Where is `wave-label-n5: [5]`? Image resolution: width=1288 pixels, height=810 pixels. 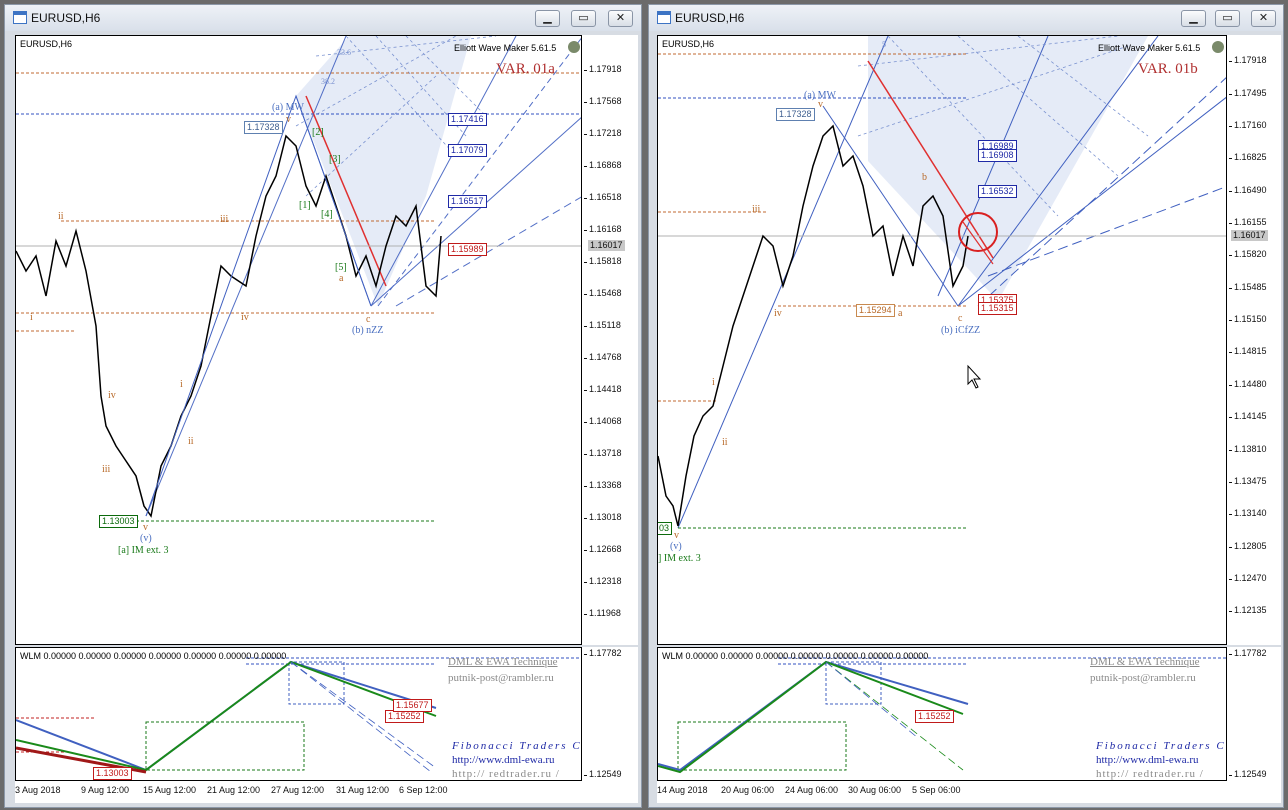 wave-label-n5: [5] is located at coordinates (341, 267).